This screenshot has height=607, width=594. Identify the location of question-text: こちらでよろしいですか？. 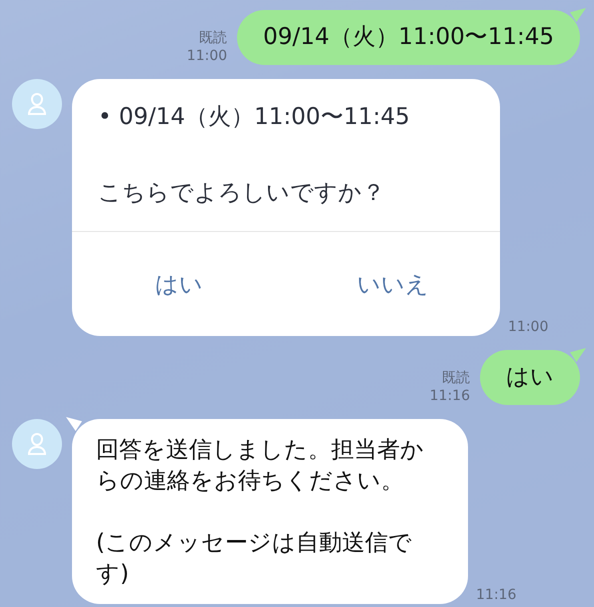
(242, 193).